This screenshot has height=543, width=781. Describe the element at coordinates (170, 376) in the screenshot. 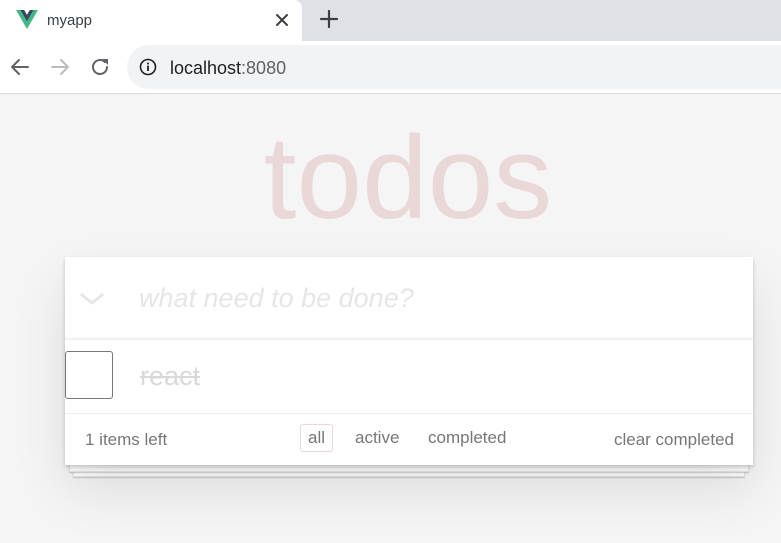

I see `todo-label: react` at that location.